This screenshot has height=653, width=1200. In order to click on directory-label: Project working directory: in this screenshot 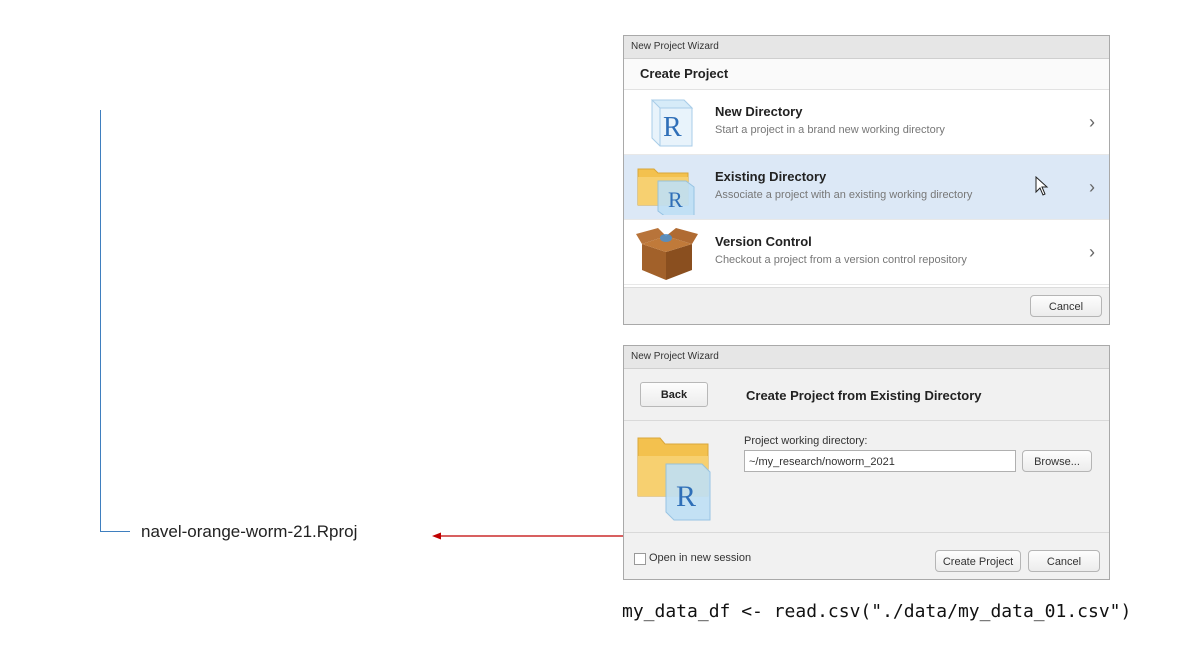, I will do `click(806, 441)`.